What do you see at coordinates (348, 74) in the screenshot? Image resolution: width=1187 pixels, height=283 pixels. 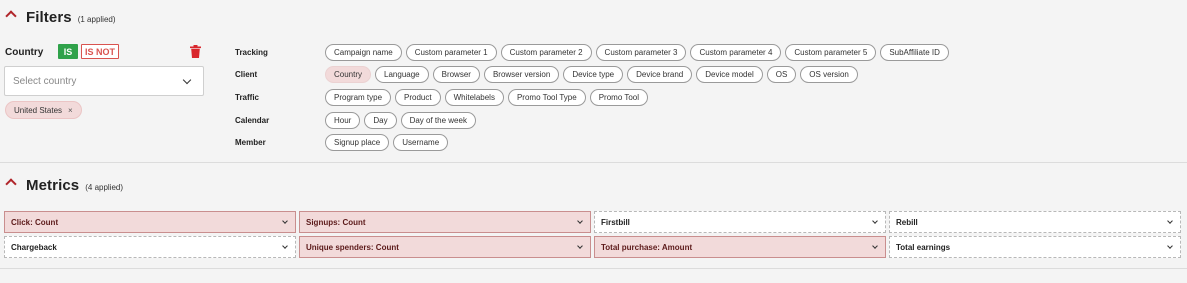 I see `dimension-chip: Country` at bounding box center [348, 74].